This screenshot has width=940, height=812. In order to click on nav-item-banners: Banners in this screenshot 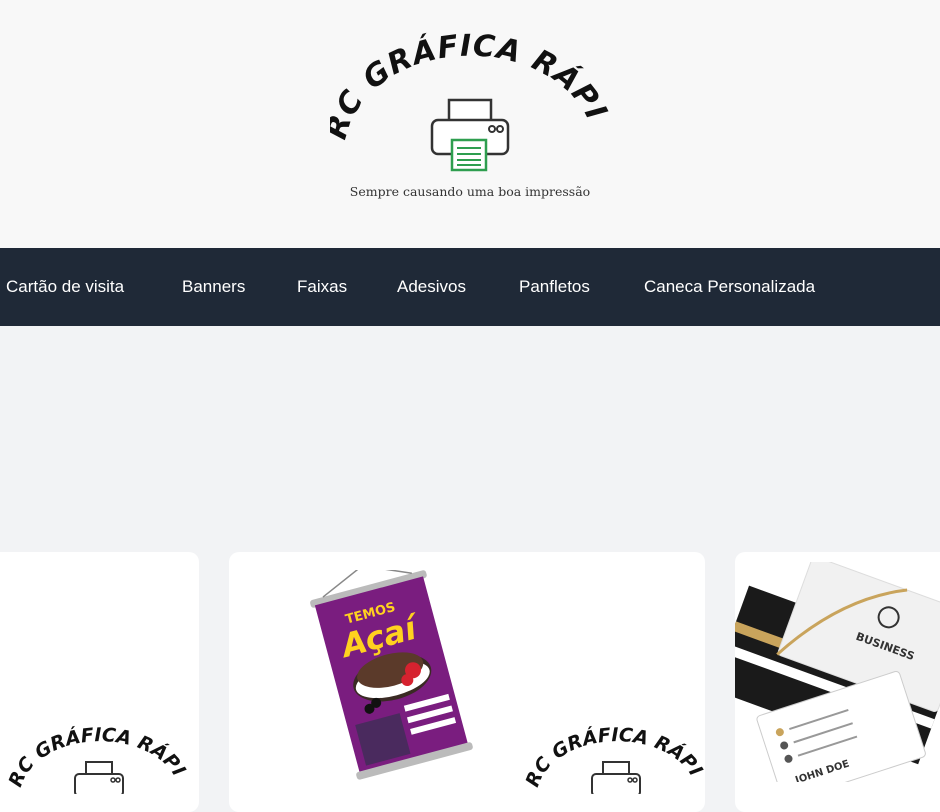, I will do `click(213, 287)`.